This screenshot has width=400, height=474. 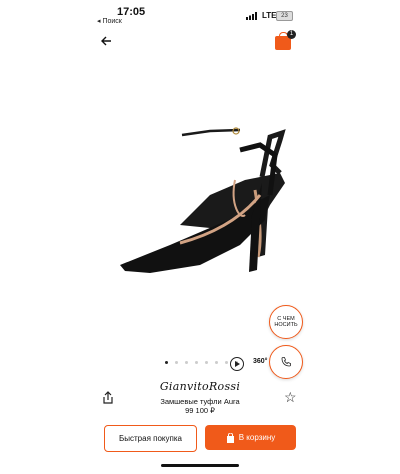 What do you see at coordinates (260, 361) in the screenshot?
I see `view-360-button: 360°` at bounding box center [260, 361].